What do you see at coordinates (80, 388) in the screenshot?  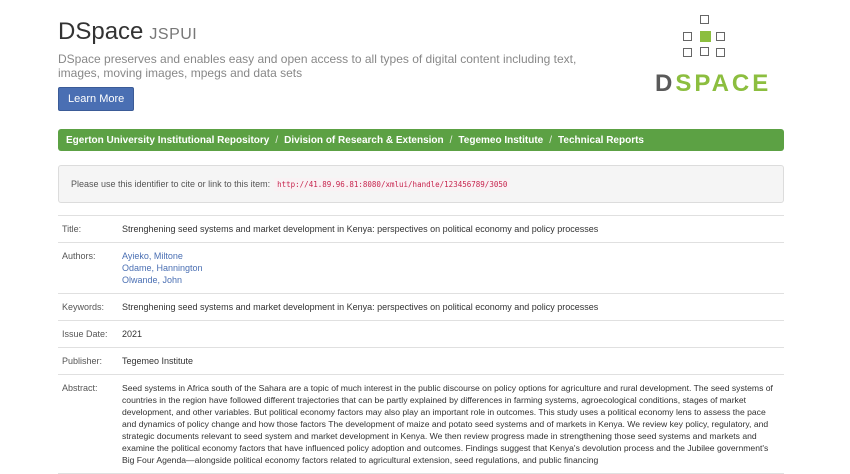 I see `metadata-label: Abstract:` at bounding box center [80, 388].